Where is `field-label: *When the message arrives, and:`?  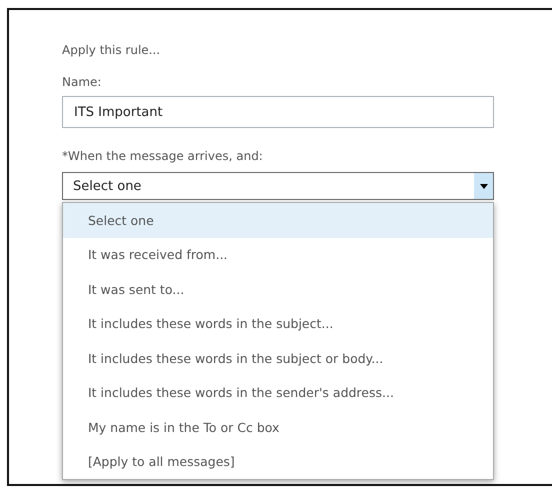 field-label: *When the message arrives, and: is located at coordinates (162, 156).